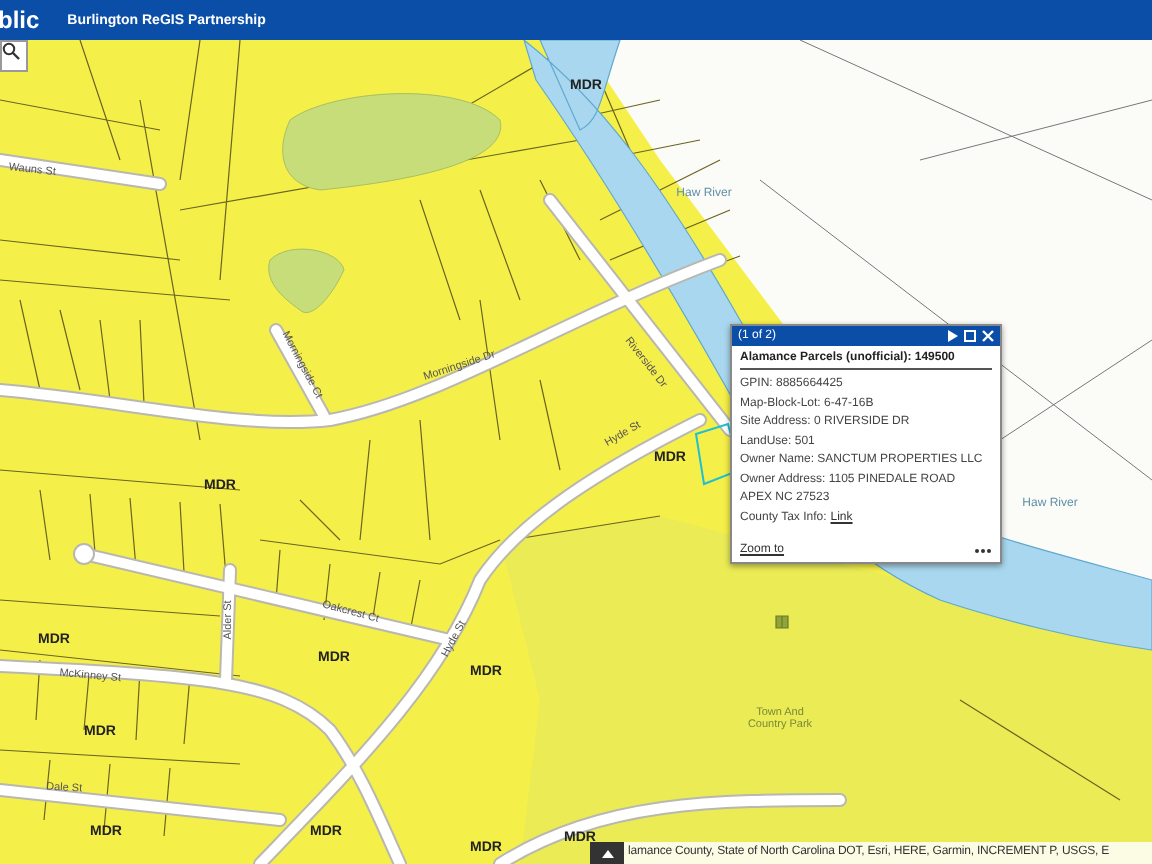 This screenshot has height=864, width=1152. Describe the element at coordinates (953, 336) in the screenshot. I see `next-icon` at that location.